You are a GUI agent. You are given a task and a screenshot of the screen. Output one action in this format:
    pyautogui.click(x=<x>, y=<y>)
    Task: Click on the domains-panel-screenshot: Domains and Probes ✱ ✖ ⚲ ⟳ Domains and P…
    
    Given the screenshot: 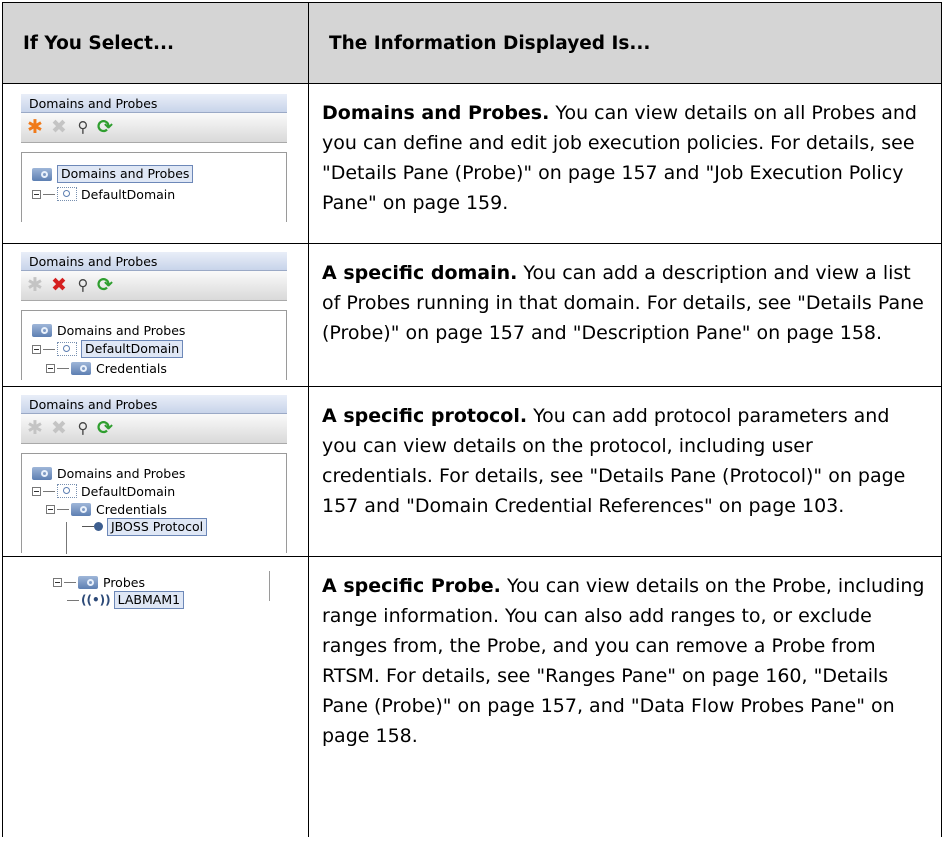 What is the action you would take?
    pyautogui.click(x=156, y=164)
    